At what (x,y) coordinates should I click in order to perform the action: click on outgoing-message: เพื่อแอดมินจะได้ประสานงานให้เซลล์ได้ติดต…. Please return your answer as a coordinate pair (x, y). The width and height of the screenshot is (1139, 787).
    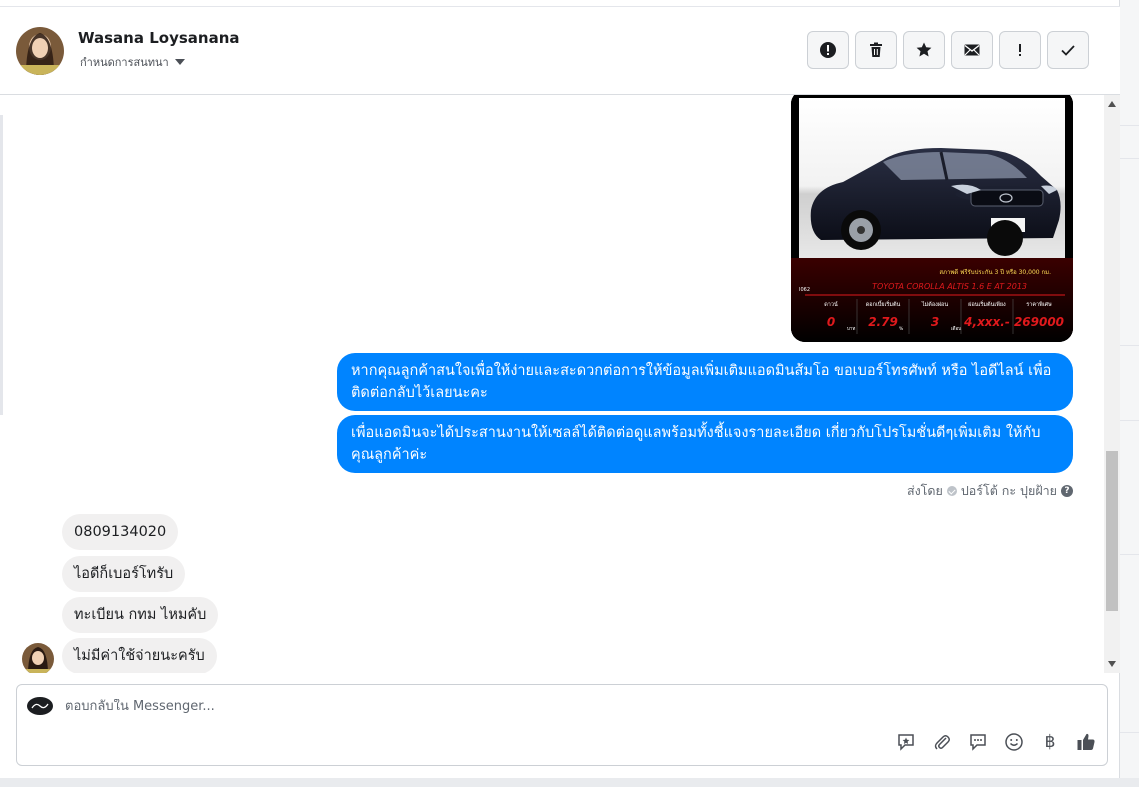
    Looking at the image, I should click on (705, 444).